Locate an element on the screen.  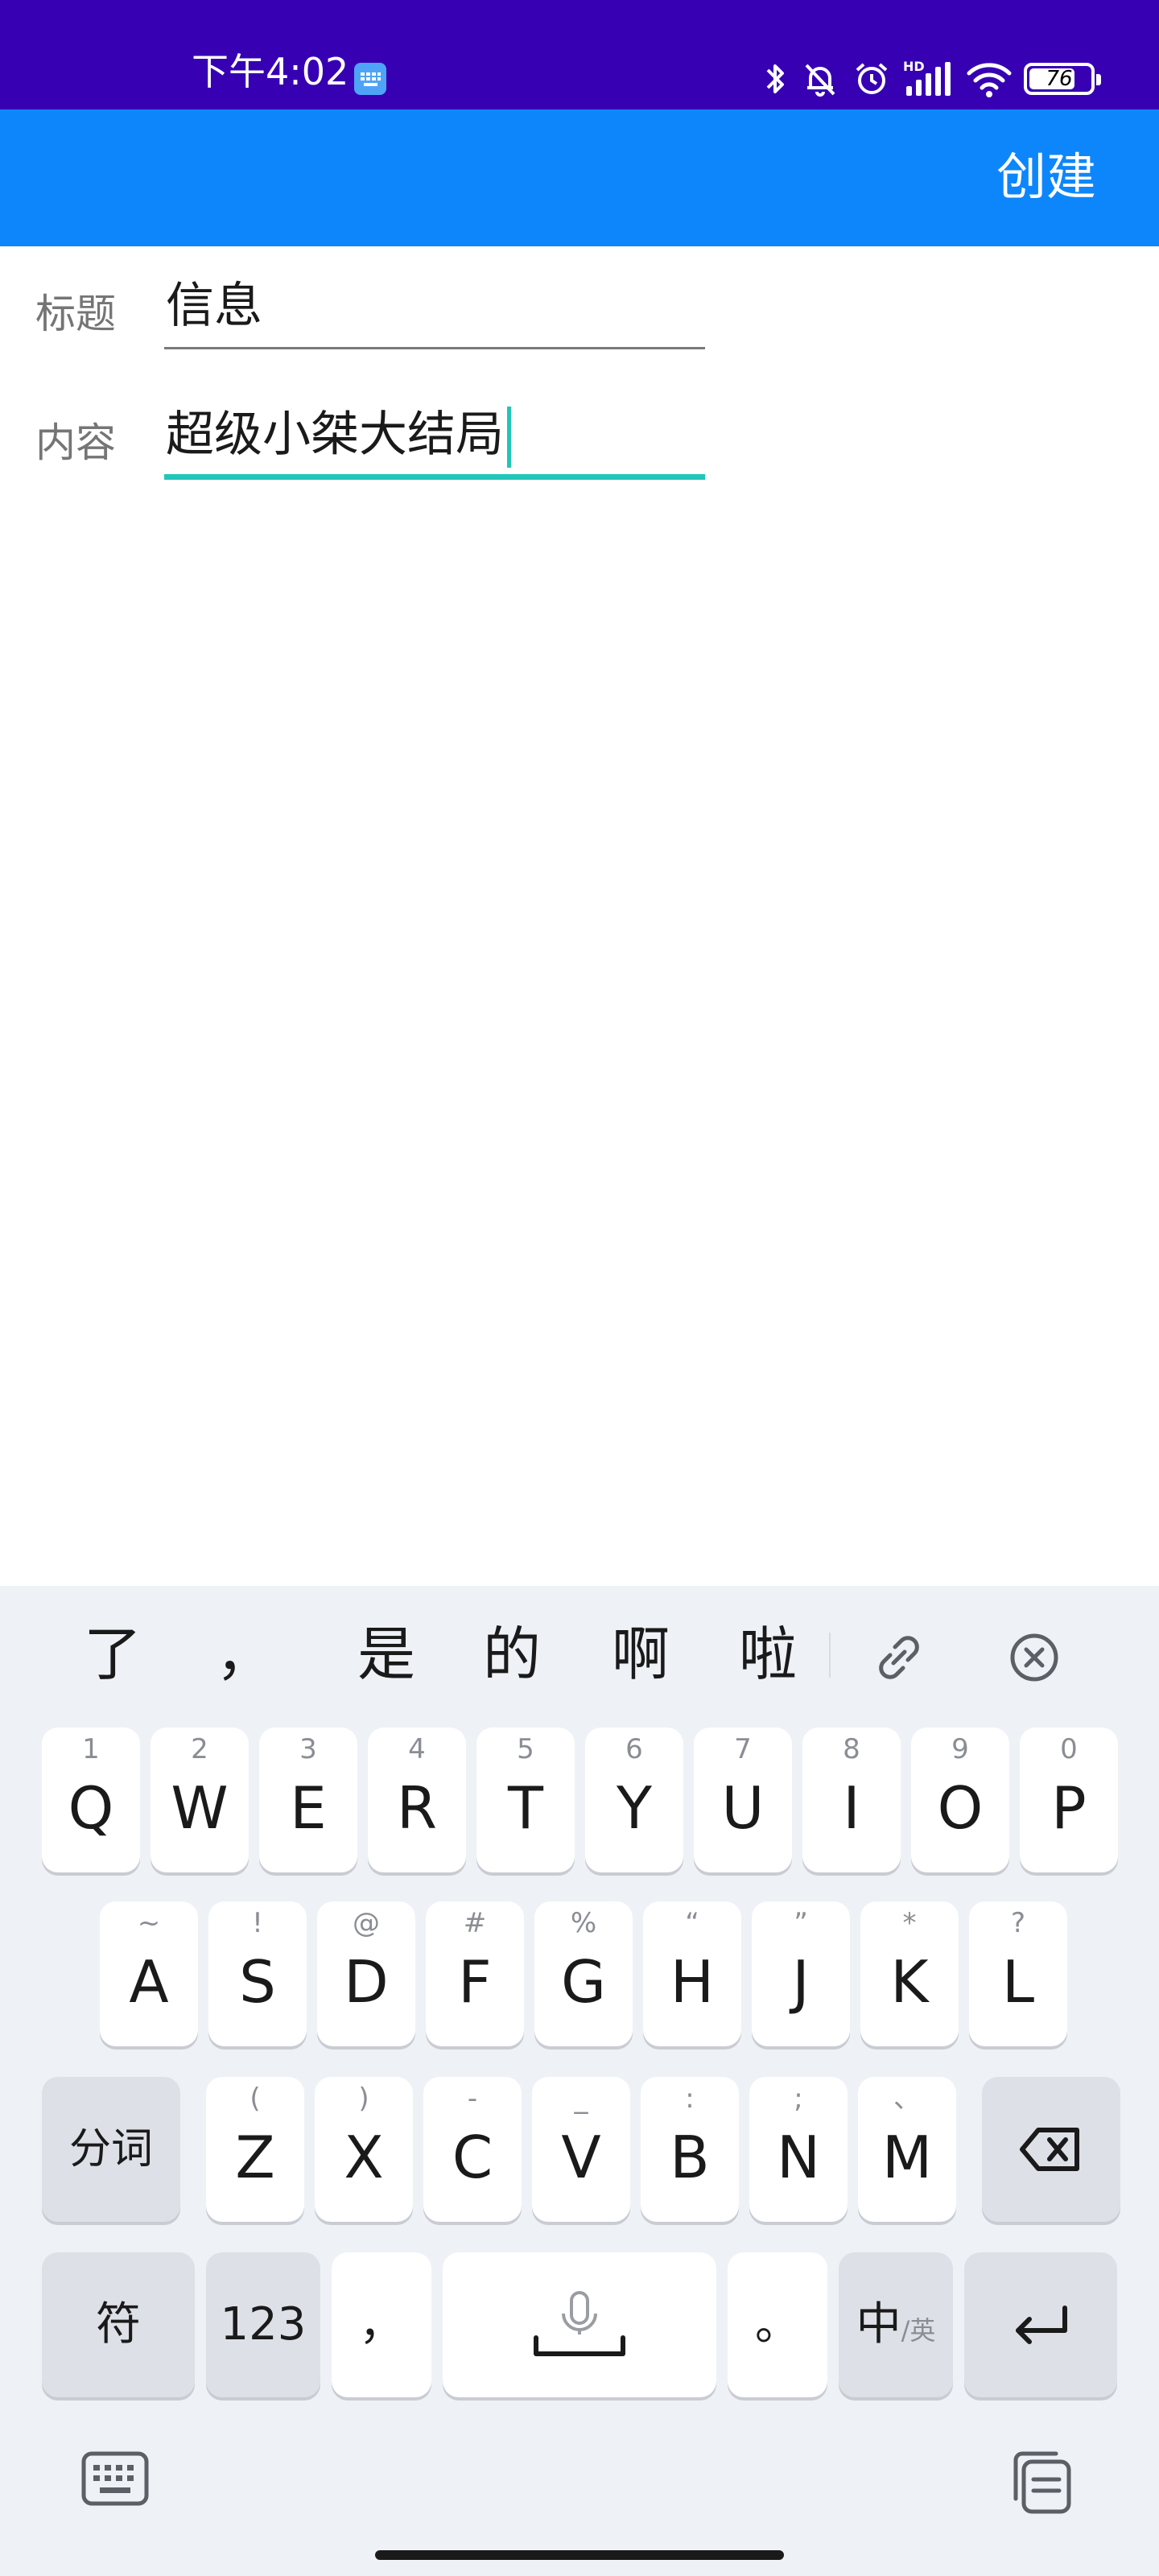
key-v: _ V is located at coordinates (581, 2149).